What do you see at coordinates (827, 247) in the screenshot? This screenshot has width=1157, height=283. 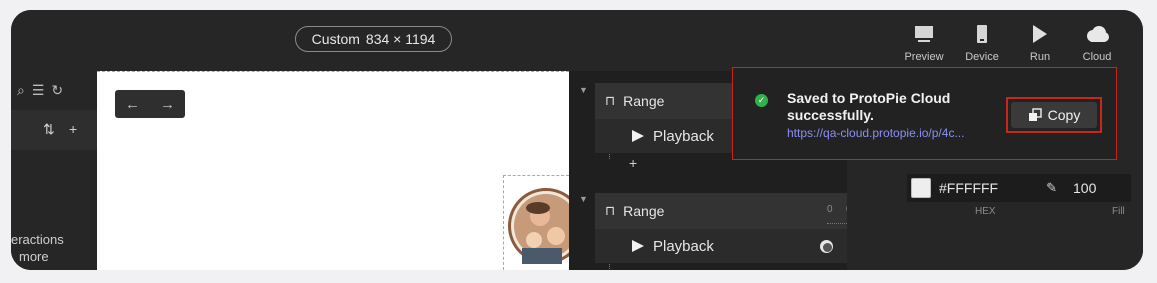 I see `keyframe-dot` at bounding box center [827, 247].